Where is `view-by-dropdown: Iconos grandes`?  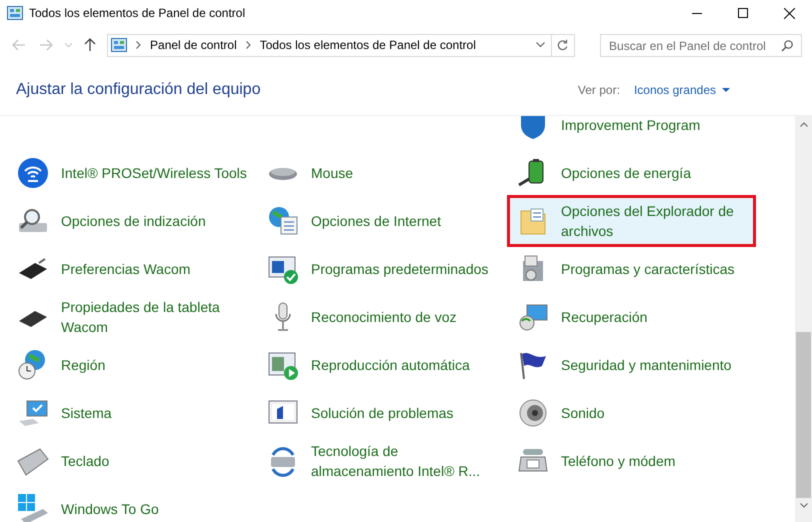 view-by-dropdown: Iconos grandes is located at coordinates (682, 89).